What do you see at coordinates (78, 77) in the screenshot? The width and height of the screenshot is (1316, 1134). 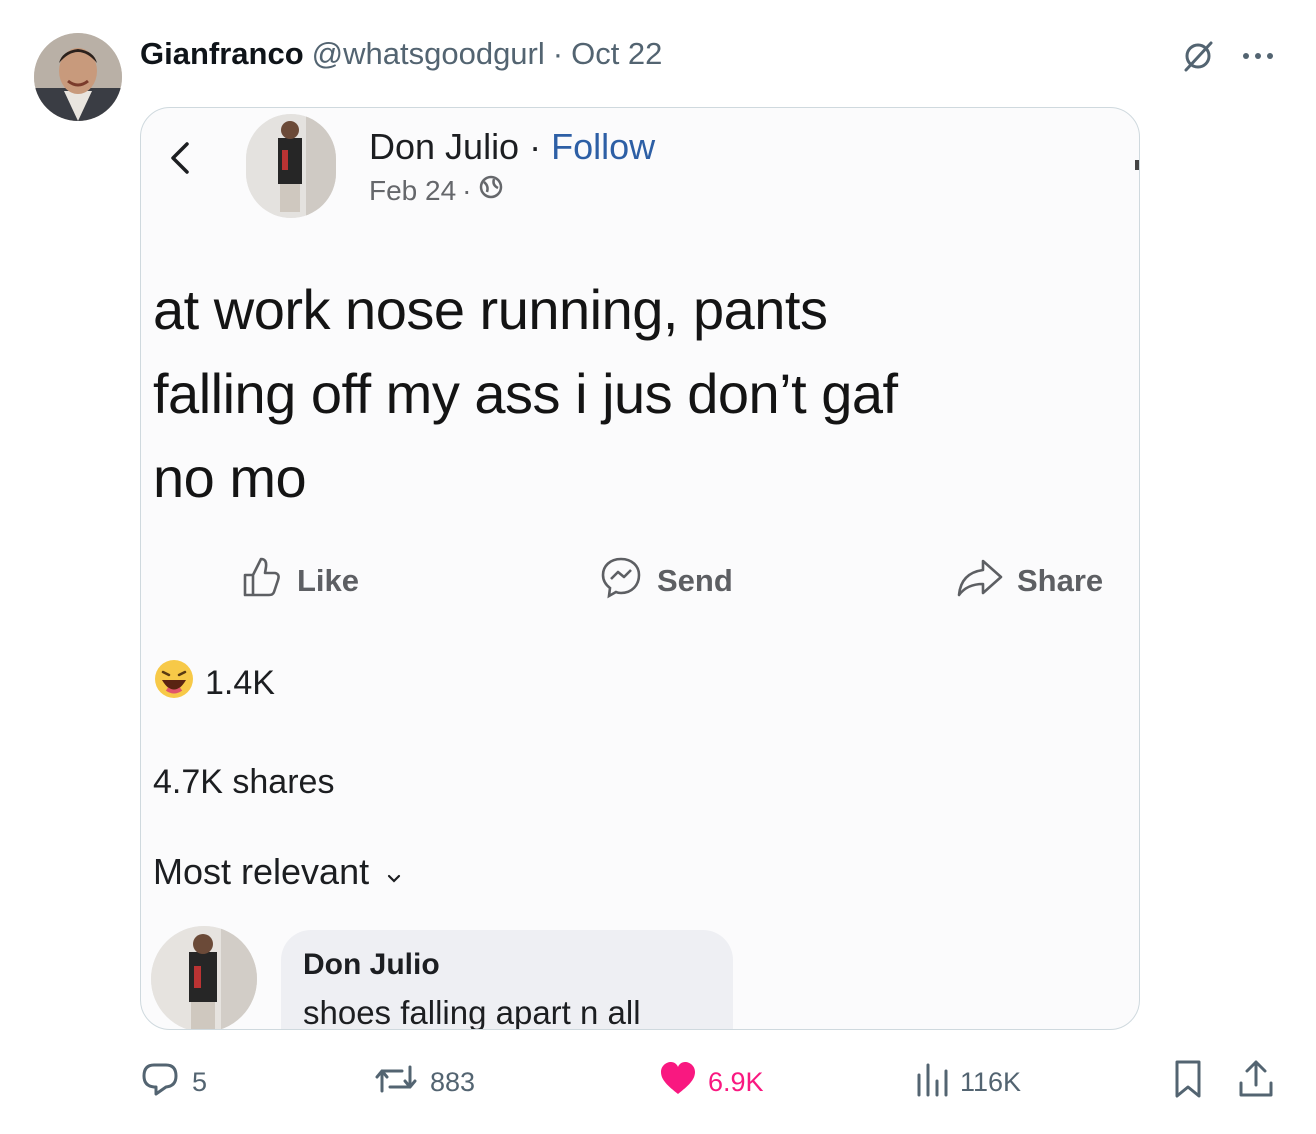 I see `author-avatar` at bounding box center [78, 77].